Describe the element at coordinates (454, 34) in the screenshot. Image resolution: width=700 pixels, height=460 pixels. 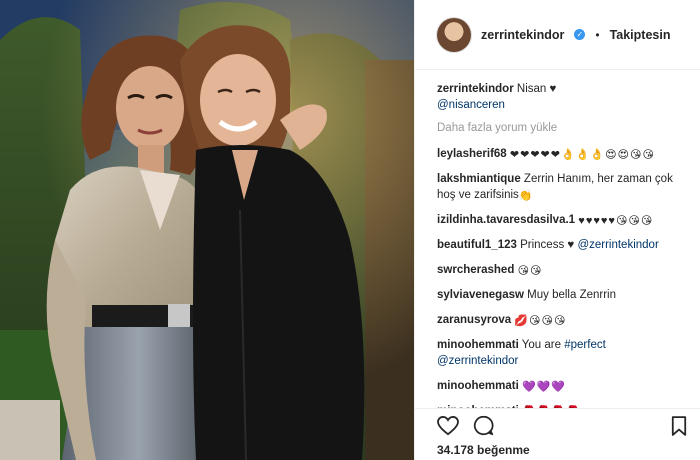
I see `avatar` at that location.